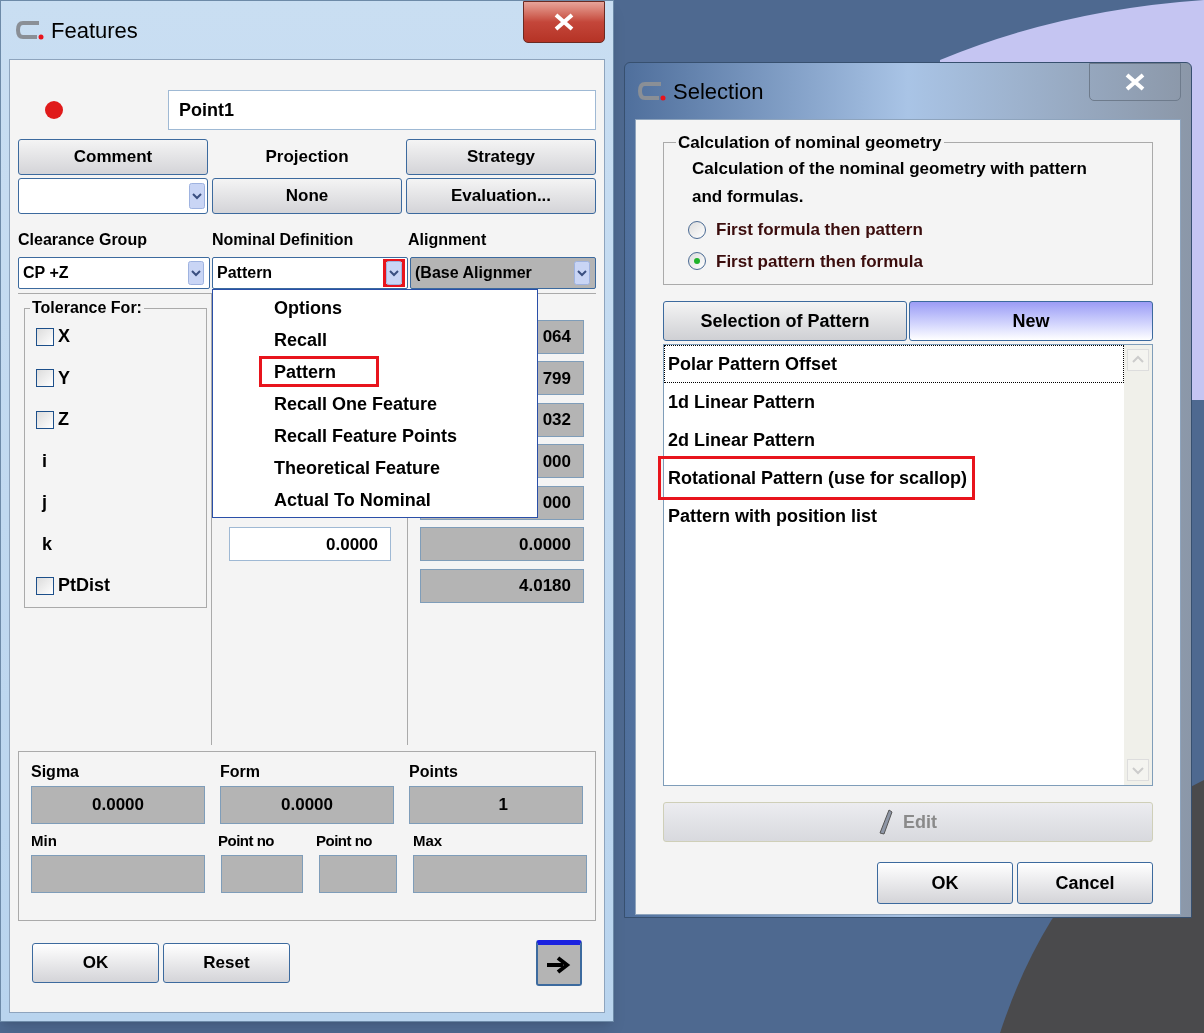  I want to click on list-item: Rotational Pattern (use for scallop), so click(817, 478).